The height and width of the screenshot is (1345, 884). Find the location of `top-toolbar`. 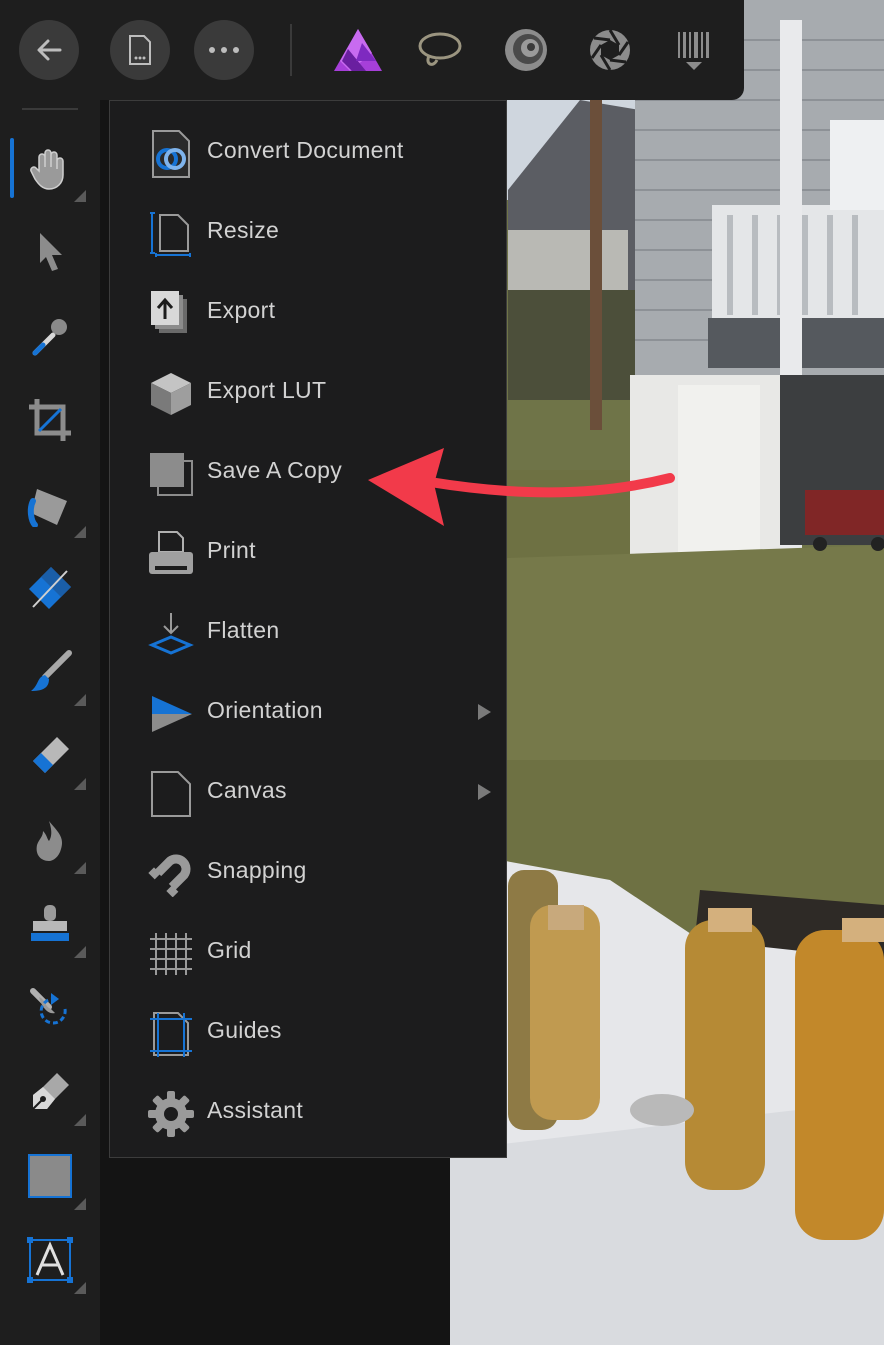

top-toolbar is located at coordinates (372, 50).